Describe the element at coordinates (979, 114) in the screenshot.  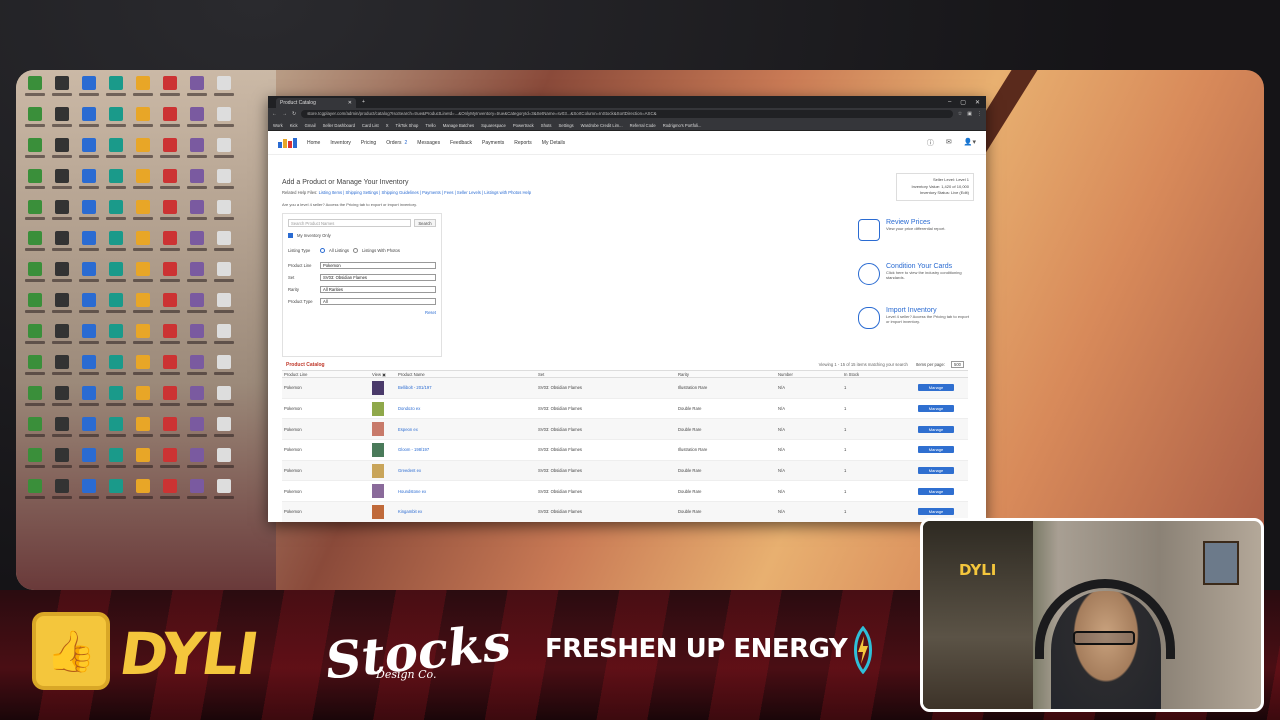
I see `menu-icon: ⋮` at that location.